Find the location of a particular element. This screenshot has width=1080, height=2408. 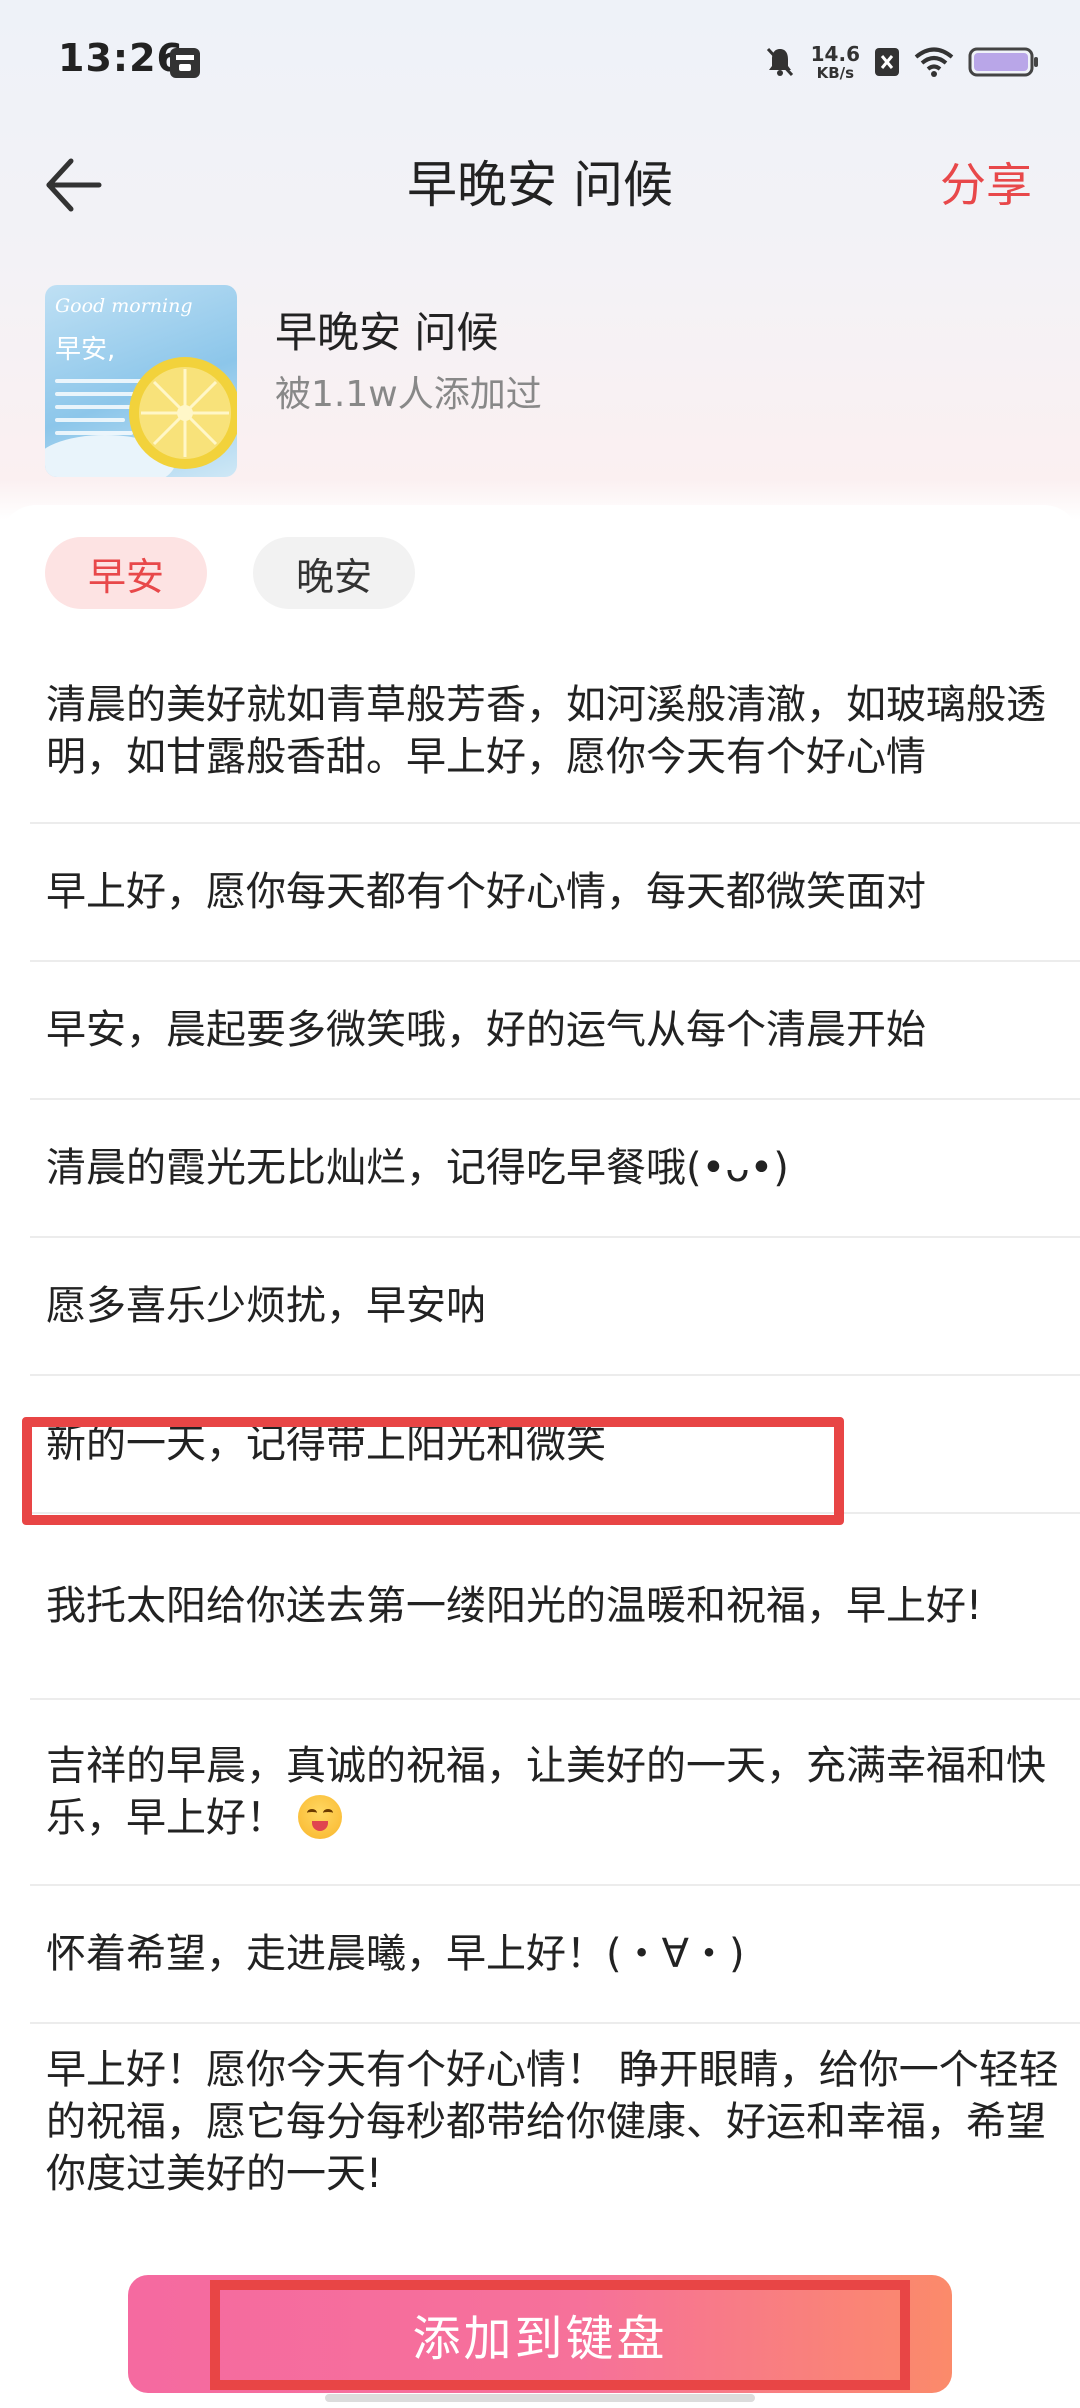

net-speed: 14.6 KB/s is located at coordinates (835, 62).